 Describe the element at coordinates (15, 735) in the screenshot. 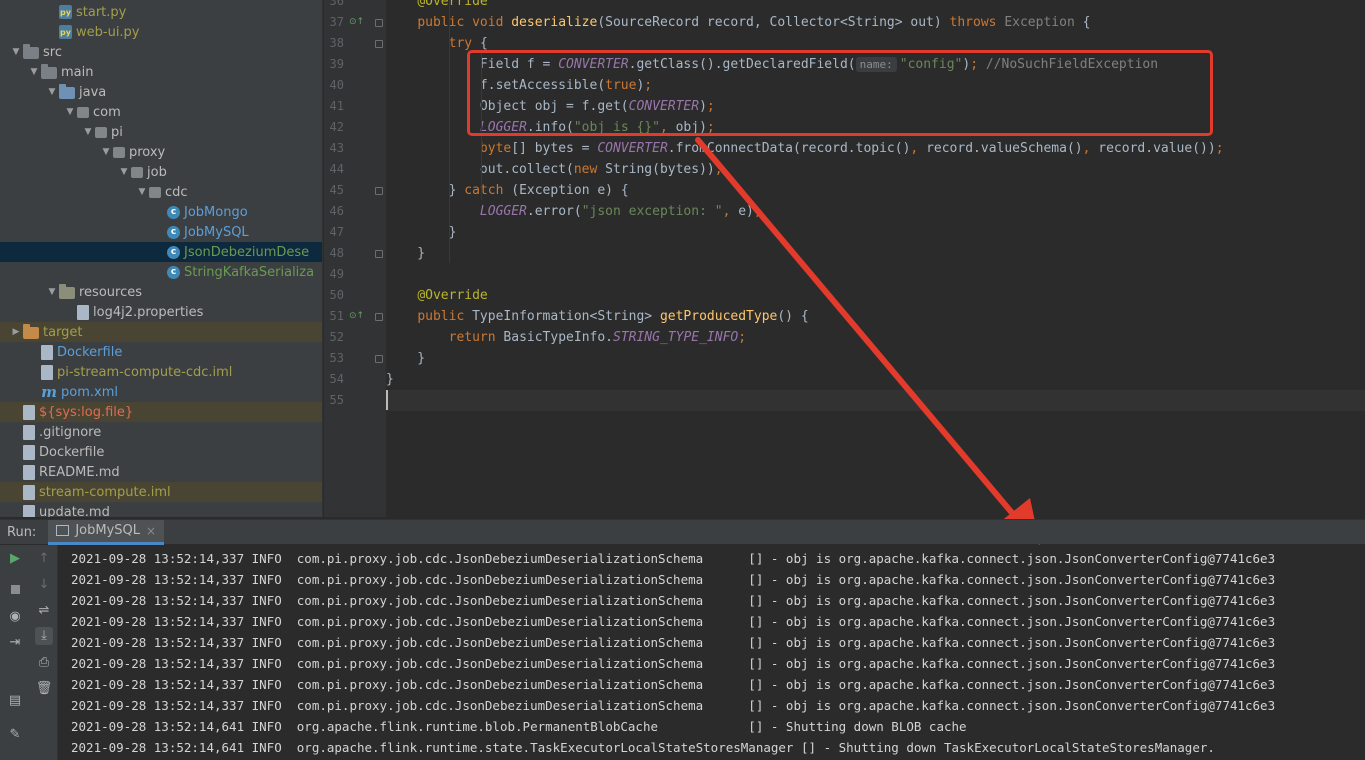

I see `pin-icon: ✎` at that location.